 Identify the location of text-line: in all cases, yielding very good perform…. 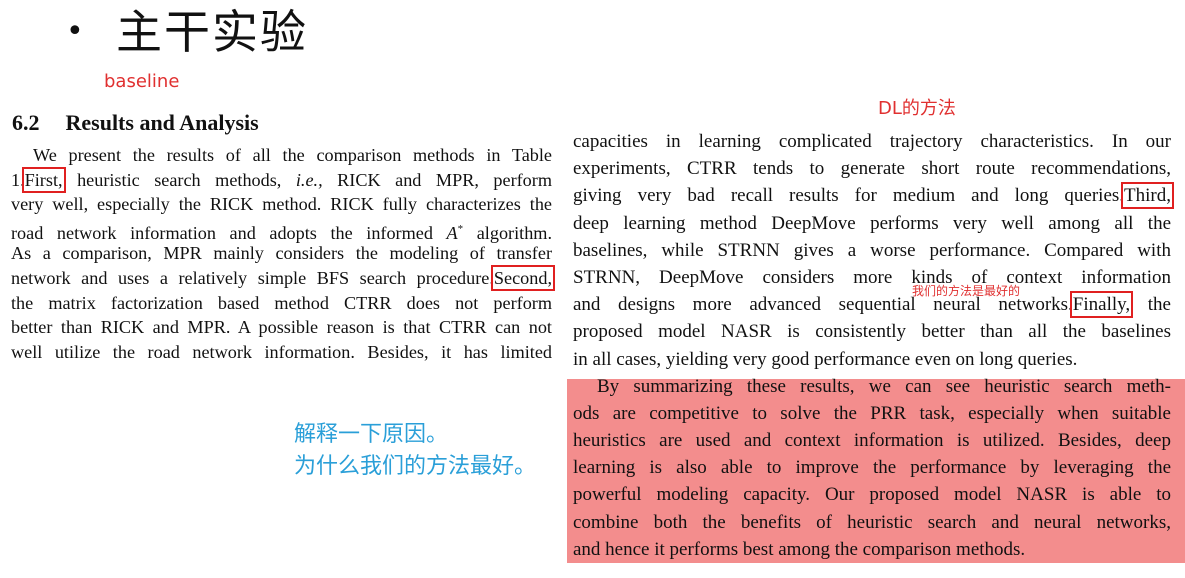
(825, 359).